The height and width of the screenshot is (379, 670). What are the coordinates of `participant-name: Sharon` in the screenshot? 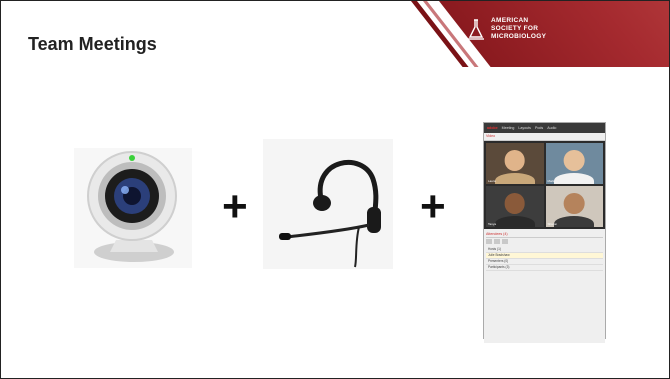 It's located at (552, 224).